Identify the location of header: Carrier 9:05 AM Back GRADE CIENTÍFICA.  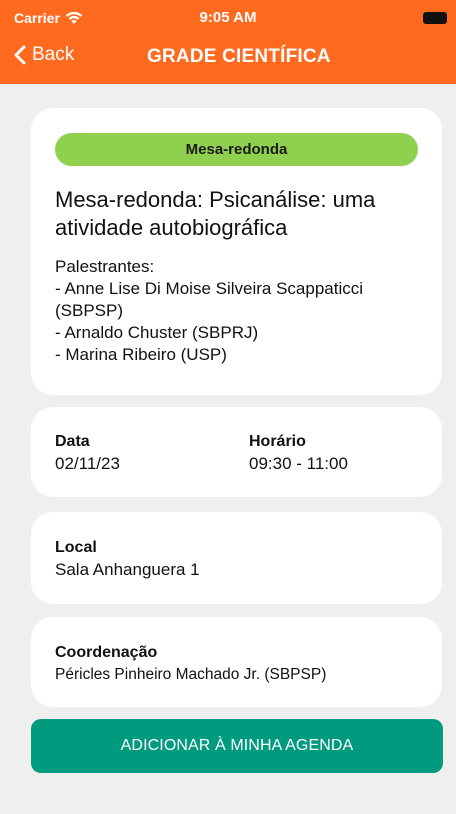
(228, 42).